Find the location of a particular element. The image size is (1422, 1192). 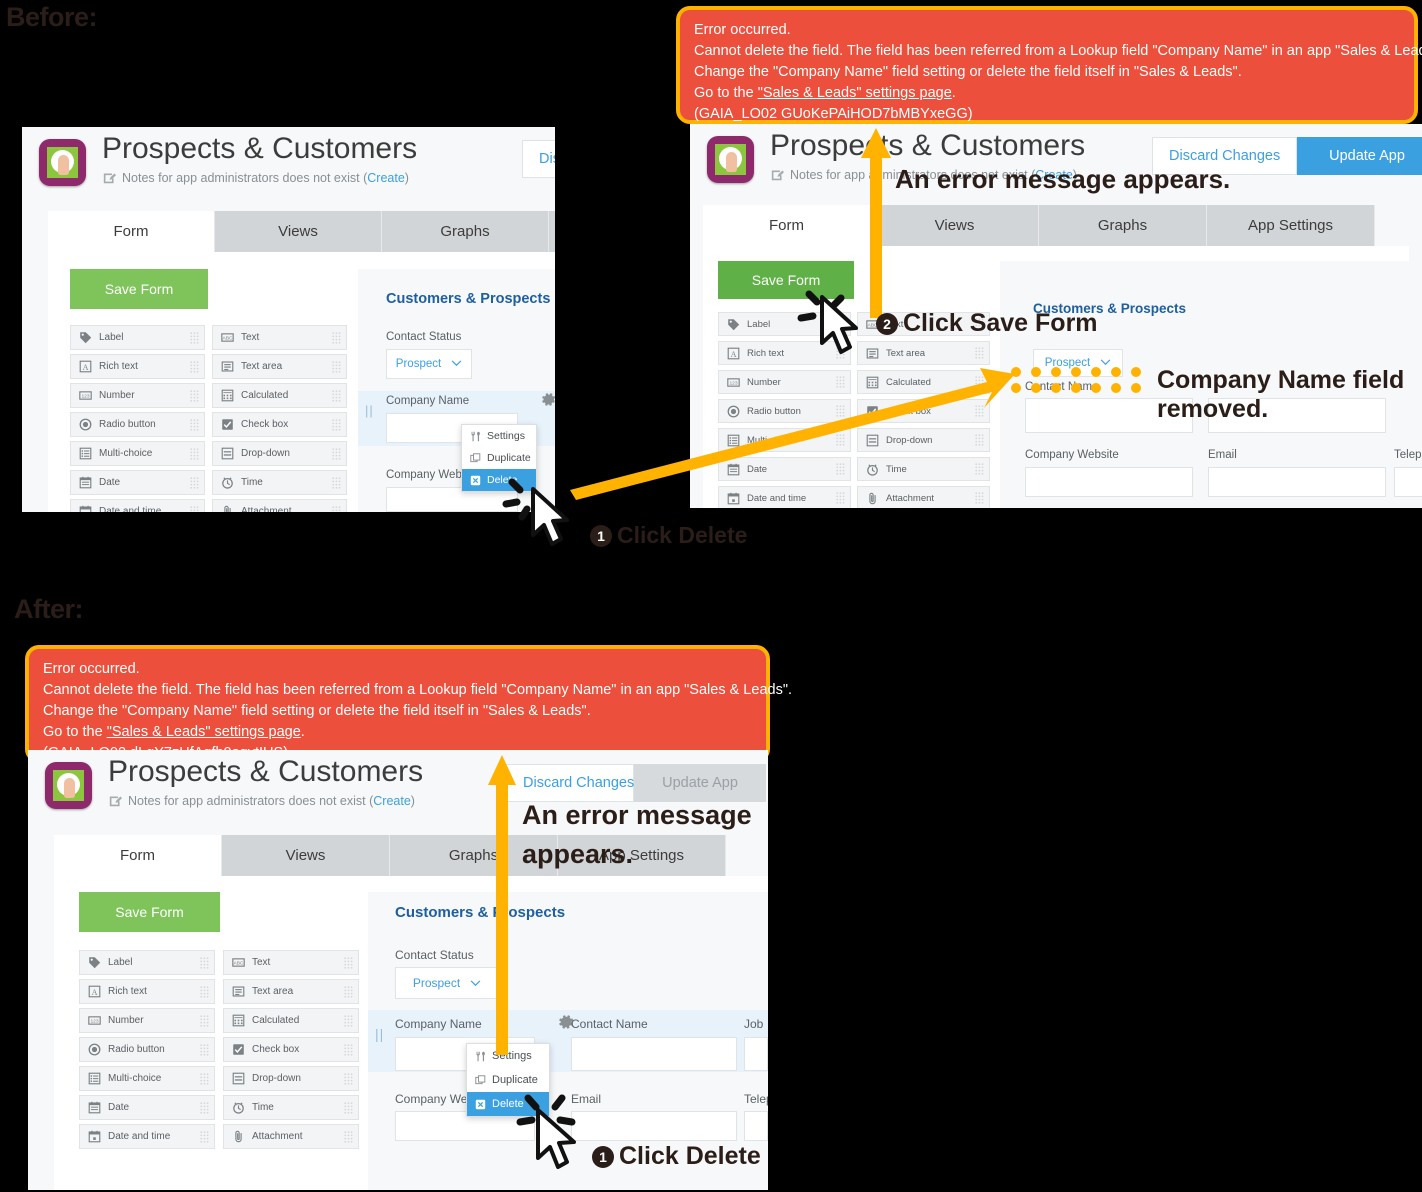

gear-icon is located at coordinates (548, 402).